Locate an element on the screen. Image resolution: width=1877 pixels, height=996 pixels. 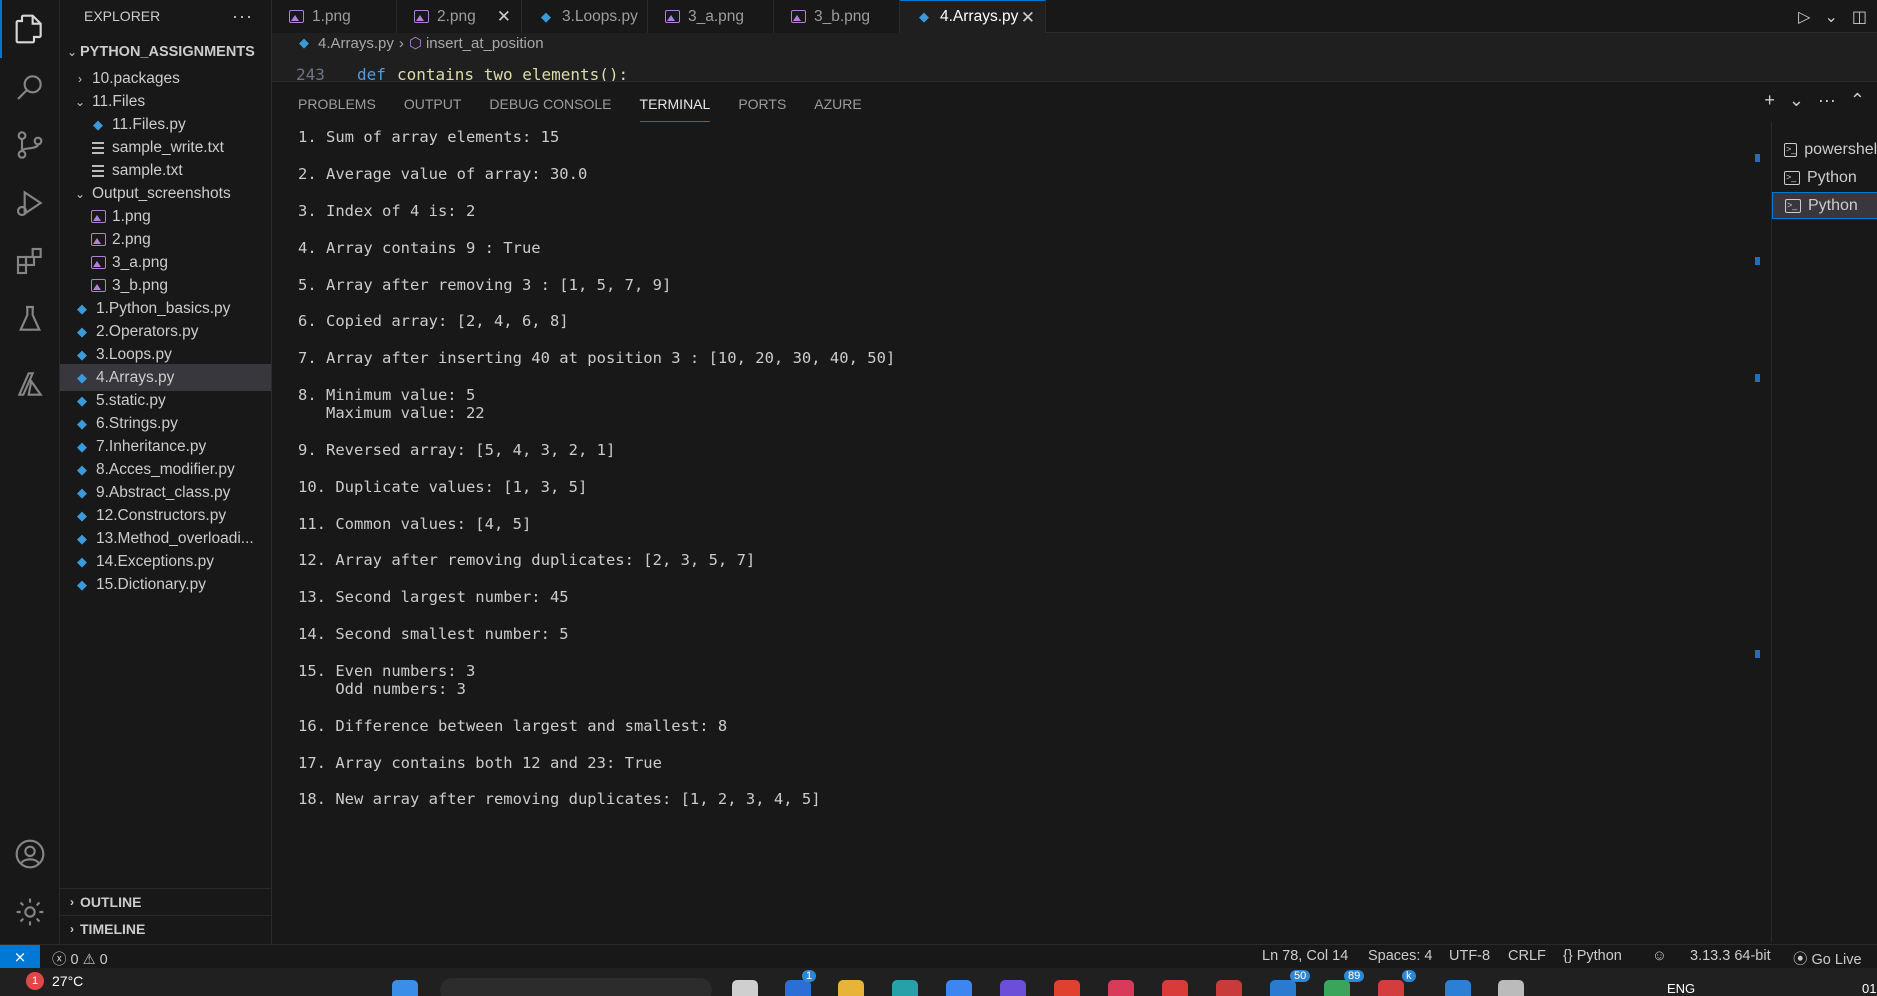
taskbar-search is located at coordinates (576, 987).